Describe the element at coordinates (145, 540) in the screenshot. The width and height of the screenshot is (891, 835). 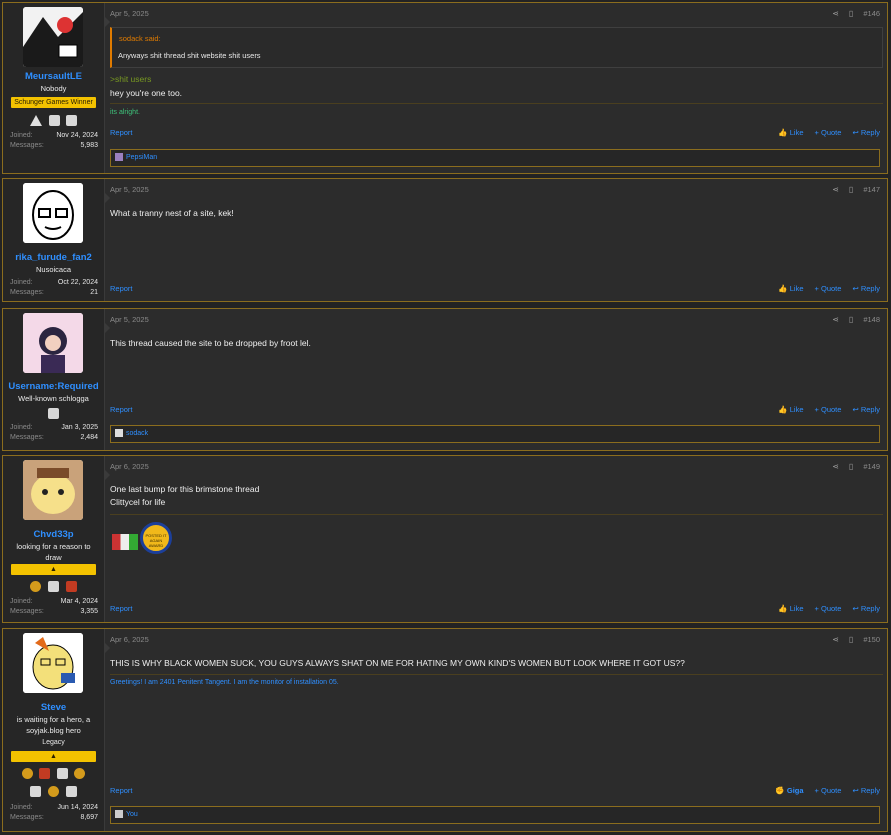
I see `signature-images: POSTED IT AGAIN AWARD` at that location.